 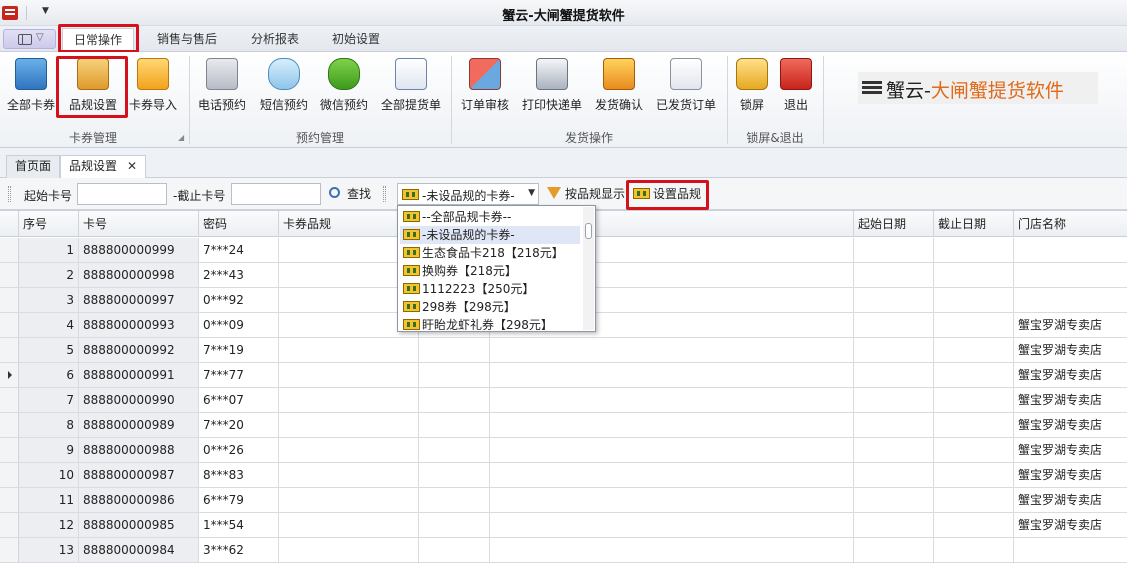 I want to click on cell-seq: 6, so click(x=49, y=375).